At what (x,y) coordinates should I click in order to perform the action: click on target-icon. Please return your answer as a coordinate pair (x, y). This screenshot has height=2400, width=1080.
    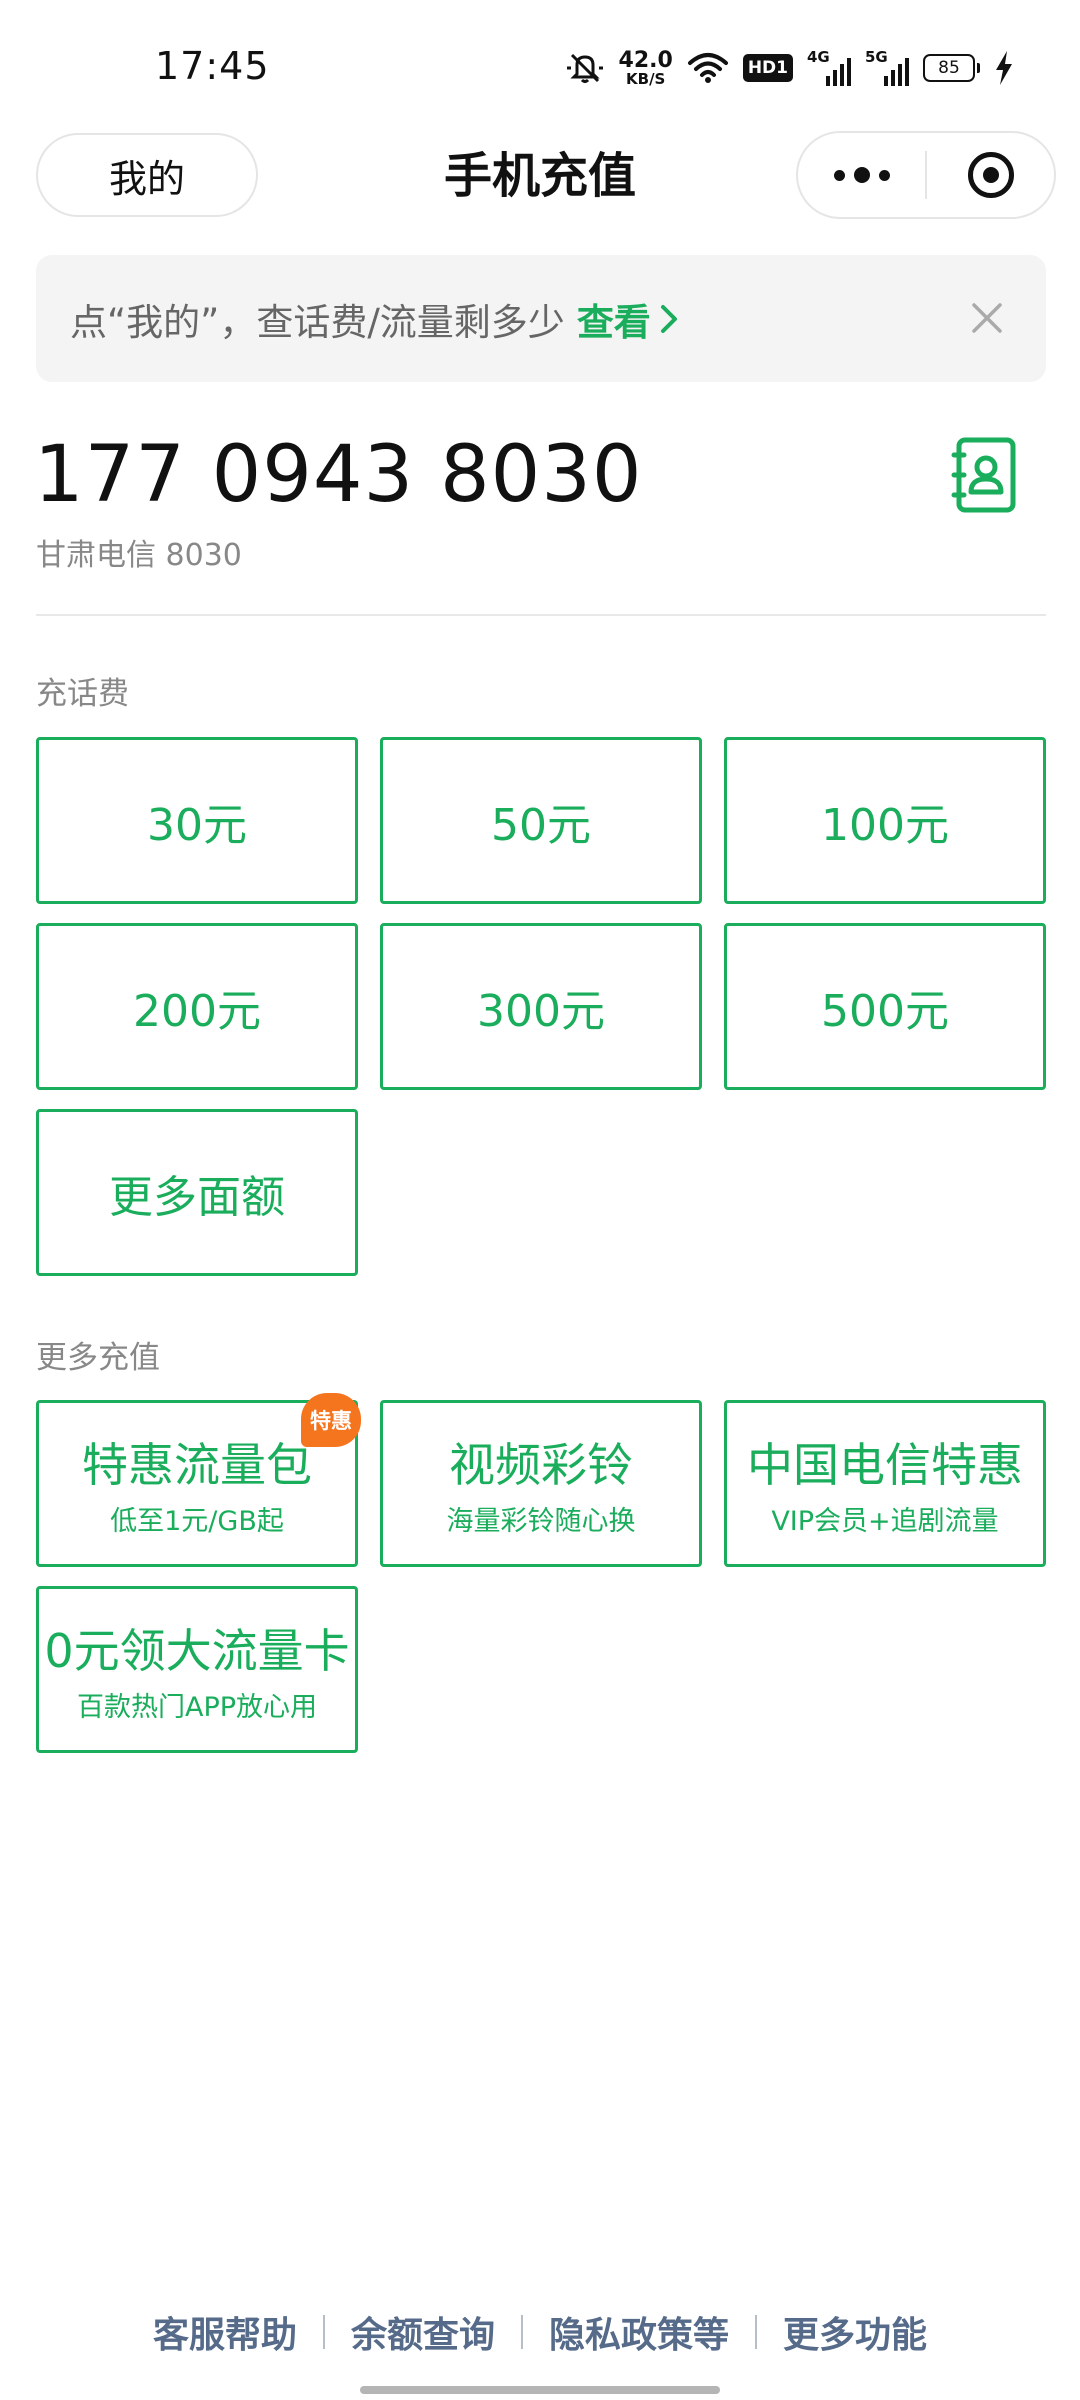
    Looking at the image, I should click on (990, 175).